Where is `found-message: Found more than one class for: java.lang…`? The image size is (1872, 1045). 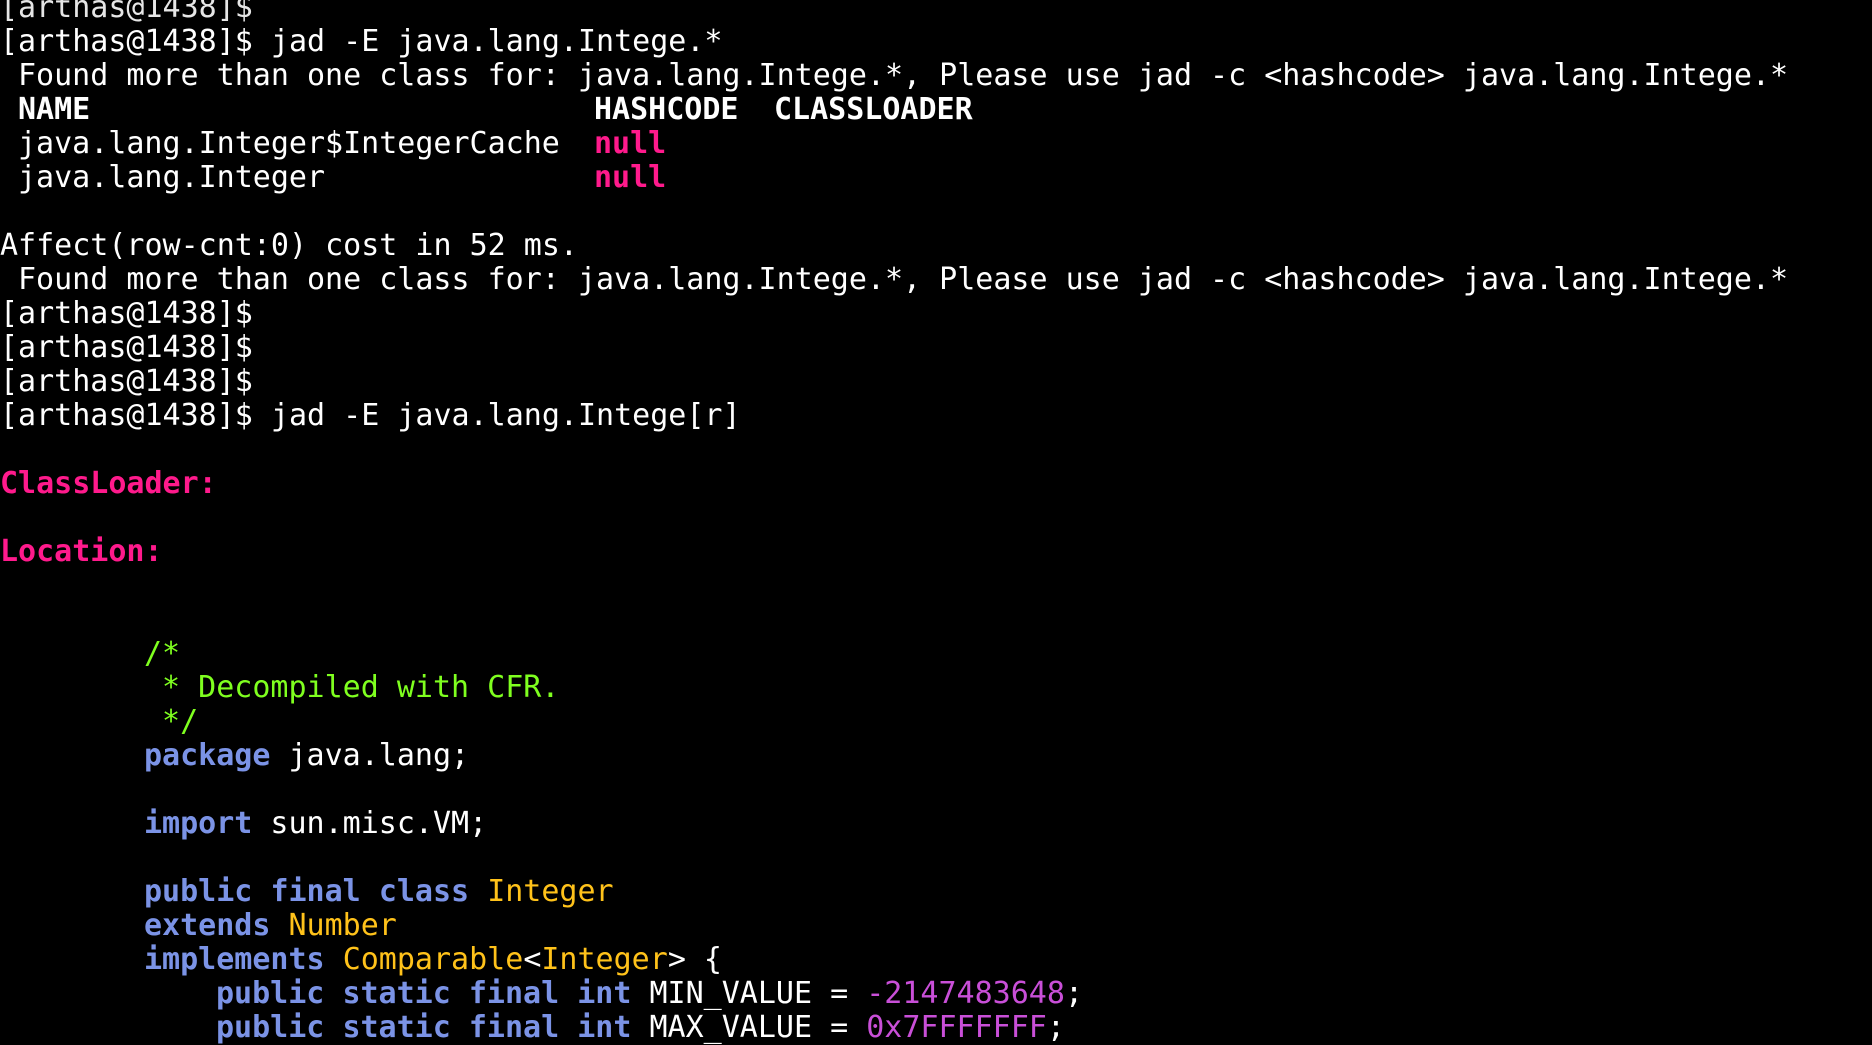
found-message: Found more than one class for: java.lang… is located at coordinates (903, 75).